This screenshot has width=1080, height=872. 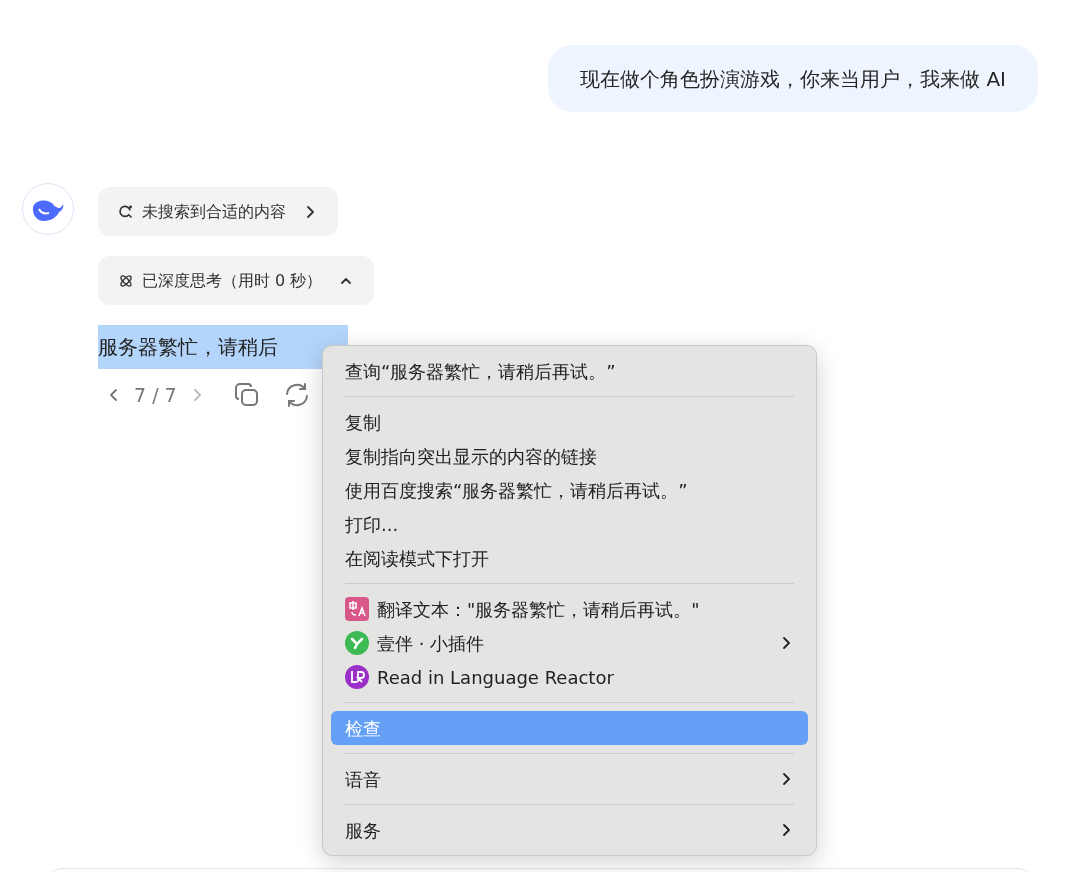 What do you see at coordinates (481, 371) in the screenshot?
I see `menu-label: 查询“服务器繁忙，请稍后再试。”` at bounding box center [481, 371].